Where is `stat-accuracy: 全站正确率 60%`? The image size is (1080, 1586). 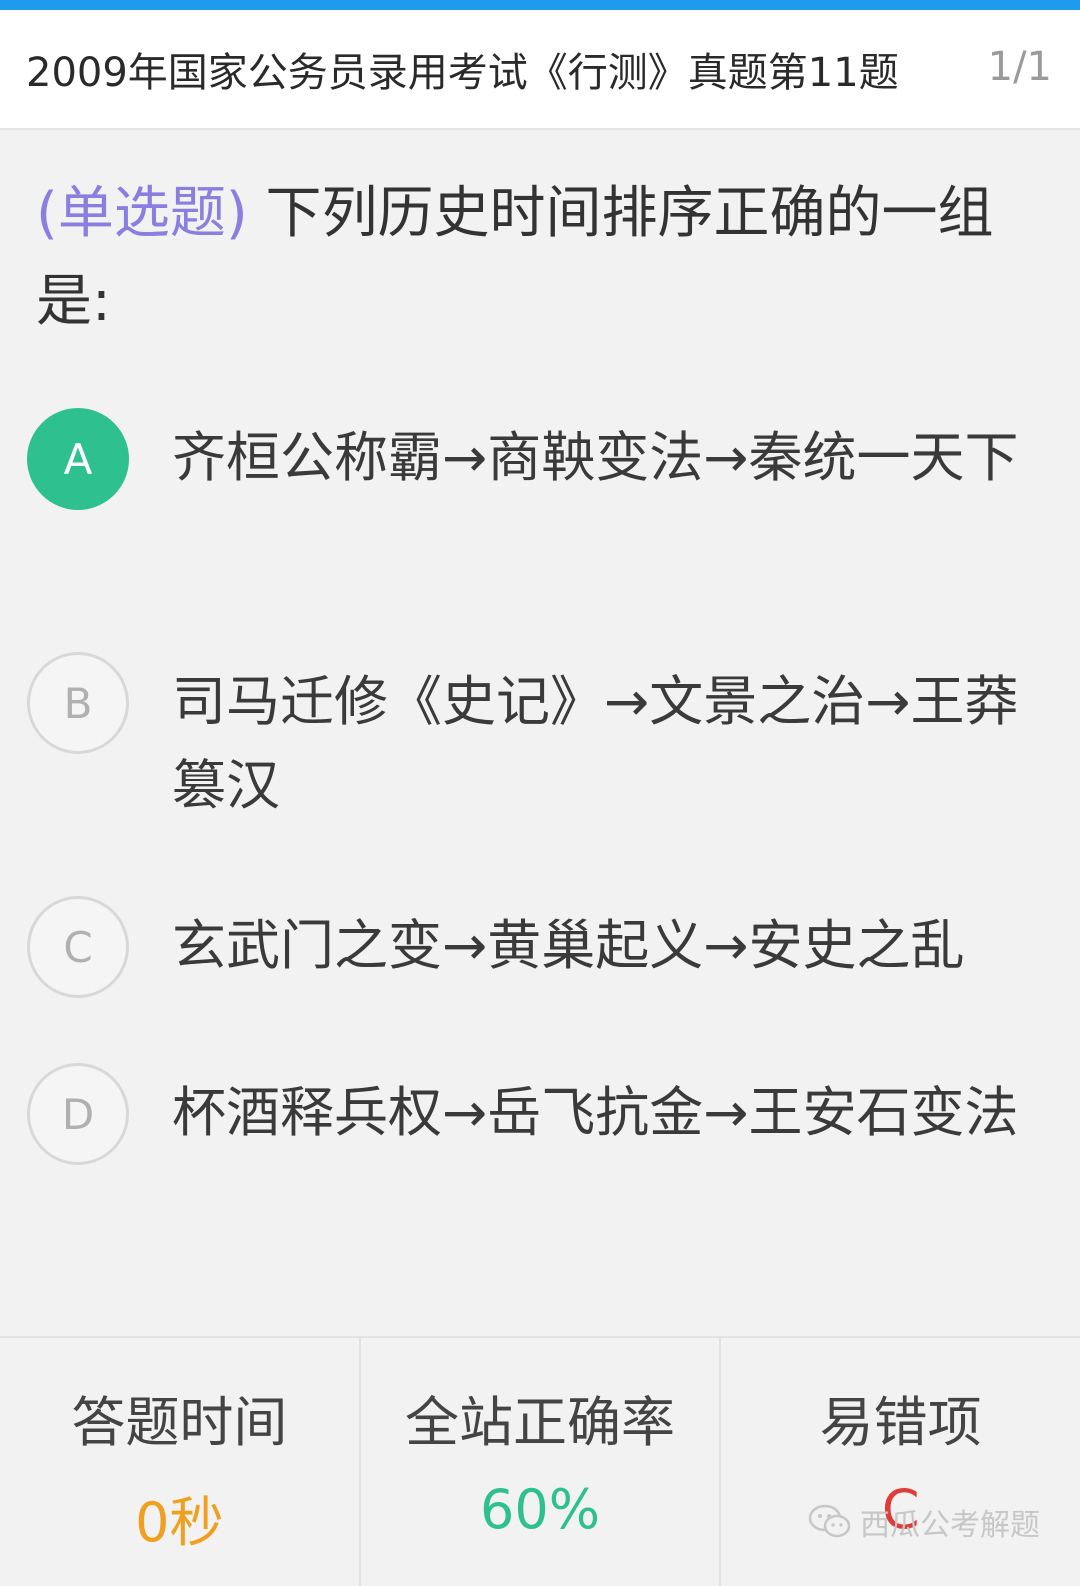
stat-accuracy: 全站正确率 60% is located at coordinates (539, 1462).